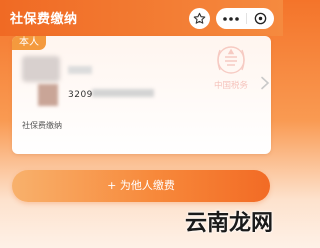 Image resolution: width=320 pixels, height=248 pixels. What do you see at coordinates (80, 95) in the screenshot?
I see `id-number-partial: 3209` at bounding box center [80, 95].